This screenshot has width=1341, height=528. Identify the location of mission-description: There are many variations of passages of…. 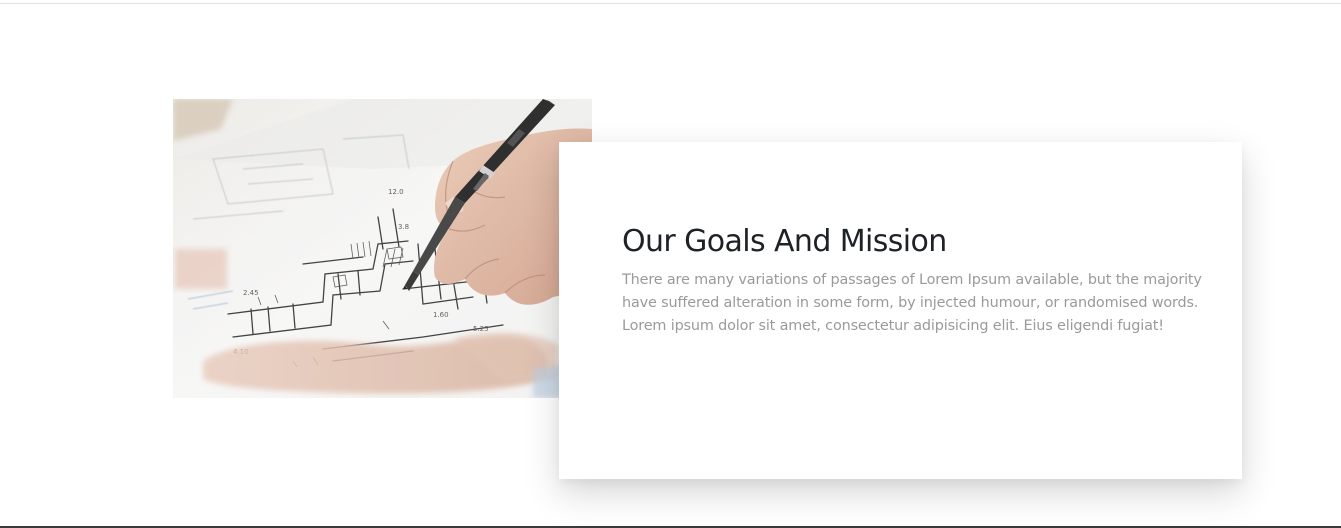
(912, 303).